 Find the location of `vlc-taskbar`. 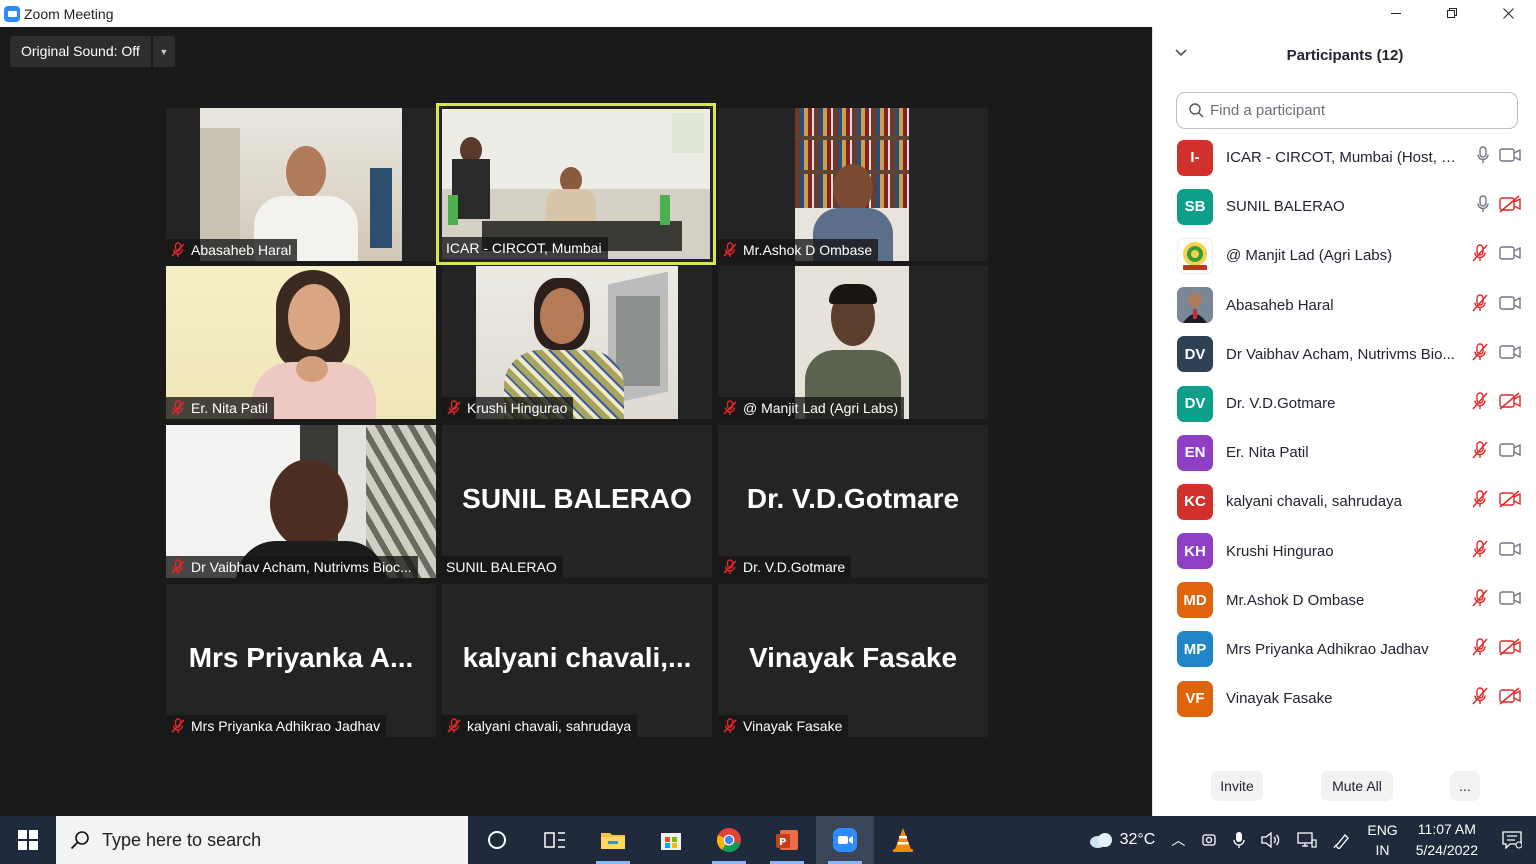

vlc-taskbar is located at coordinates (903, 840).